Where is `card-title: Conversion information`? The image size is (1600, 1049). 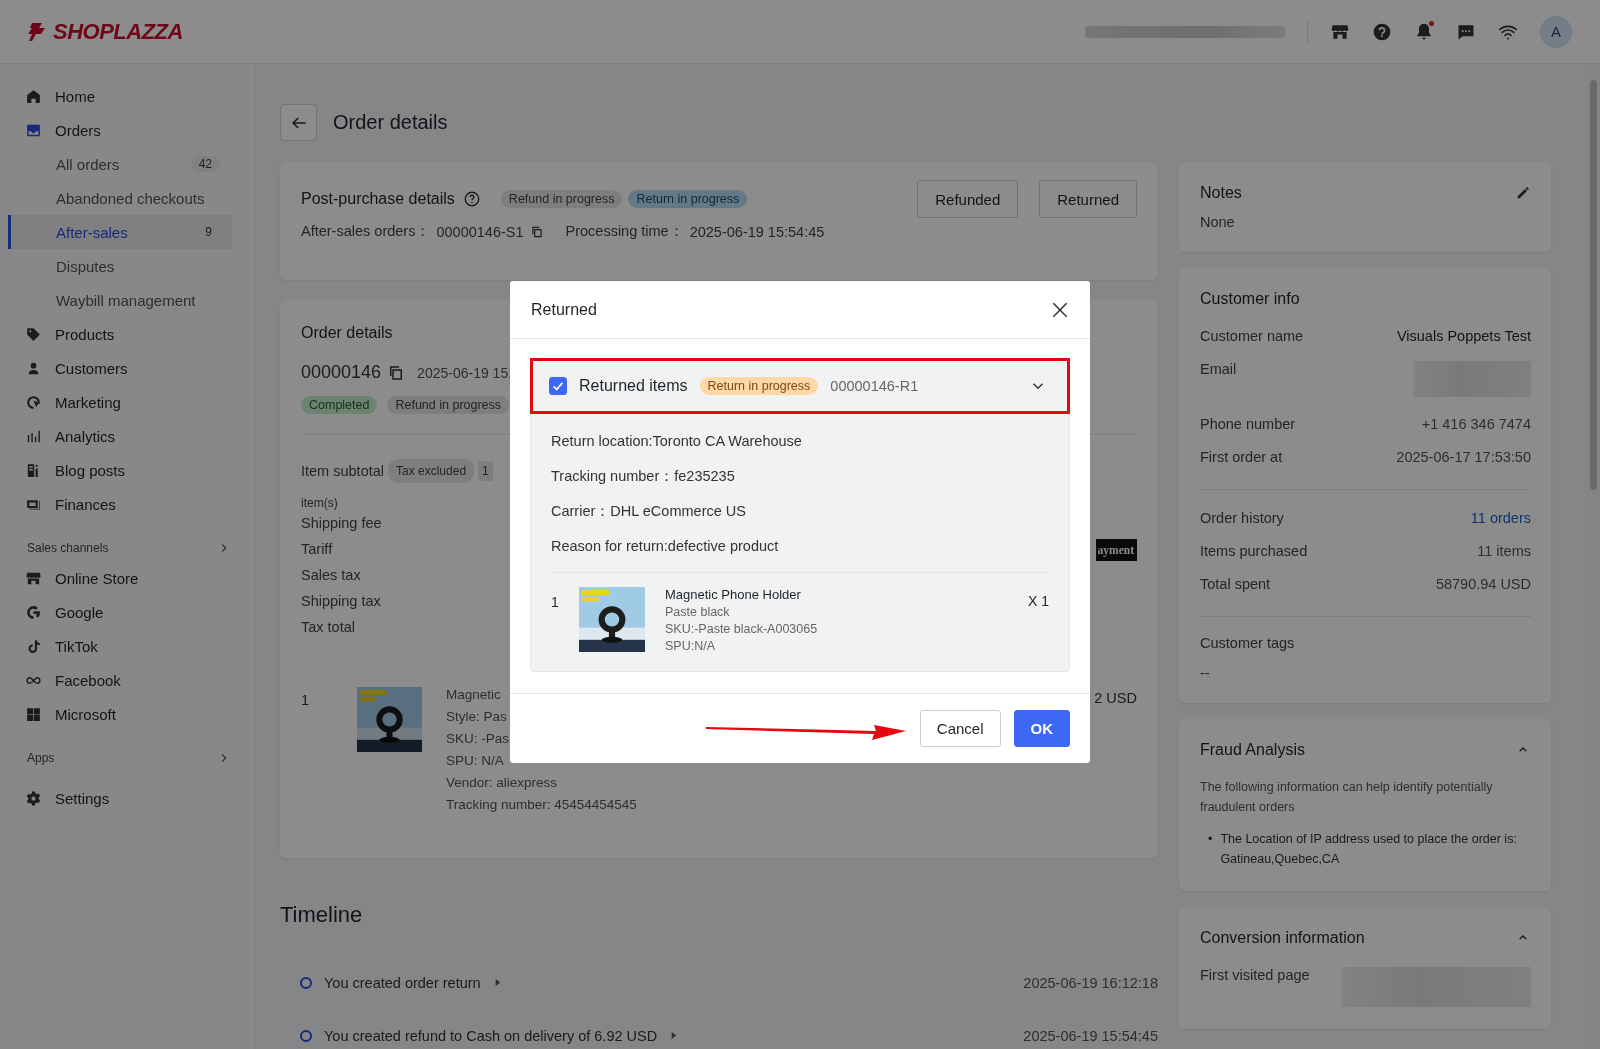
card-title: Conversion information is located at coordinates (1282, 938).